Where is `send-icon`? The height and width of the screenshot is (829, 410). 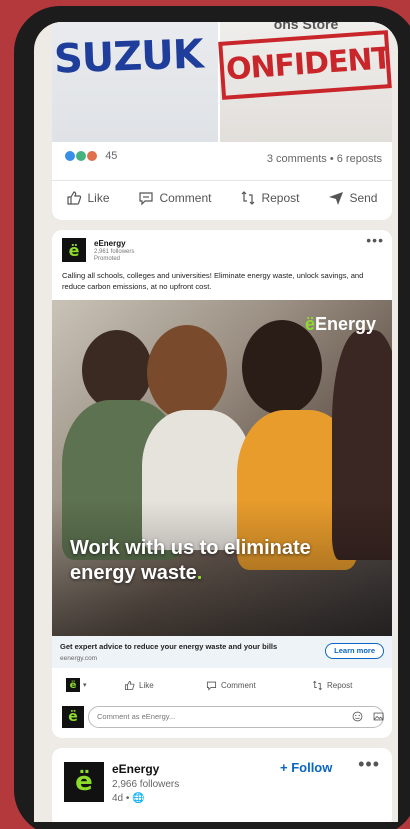
send-icon is located at coordinates (336, 198).